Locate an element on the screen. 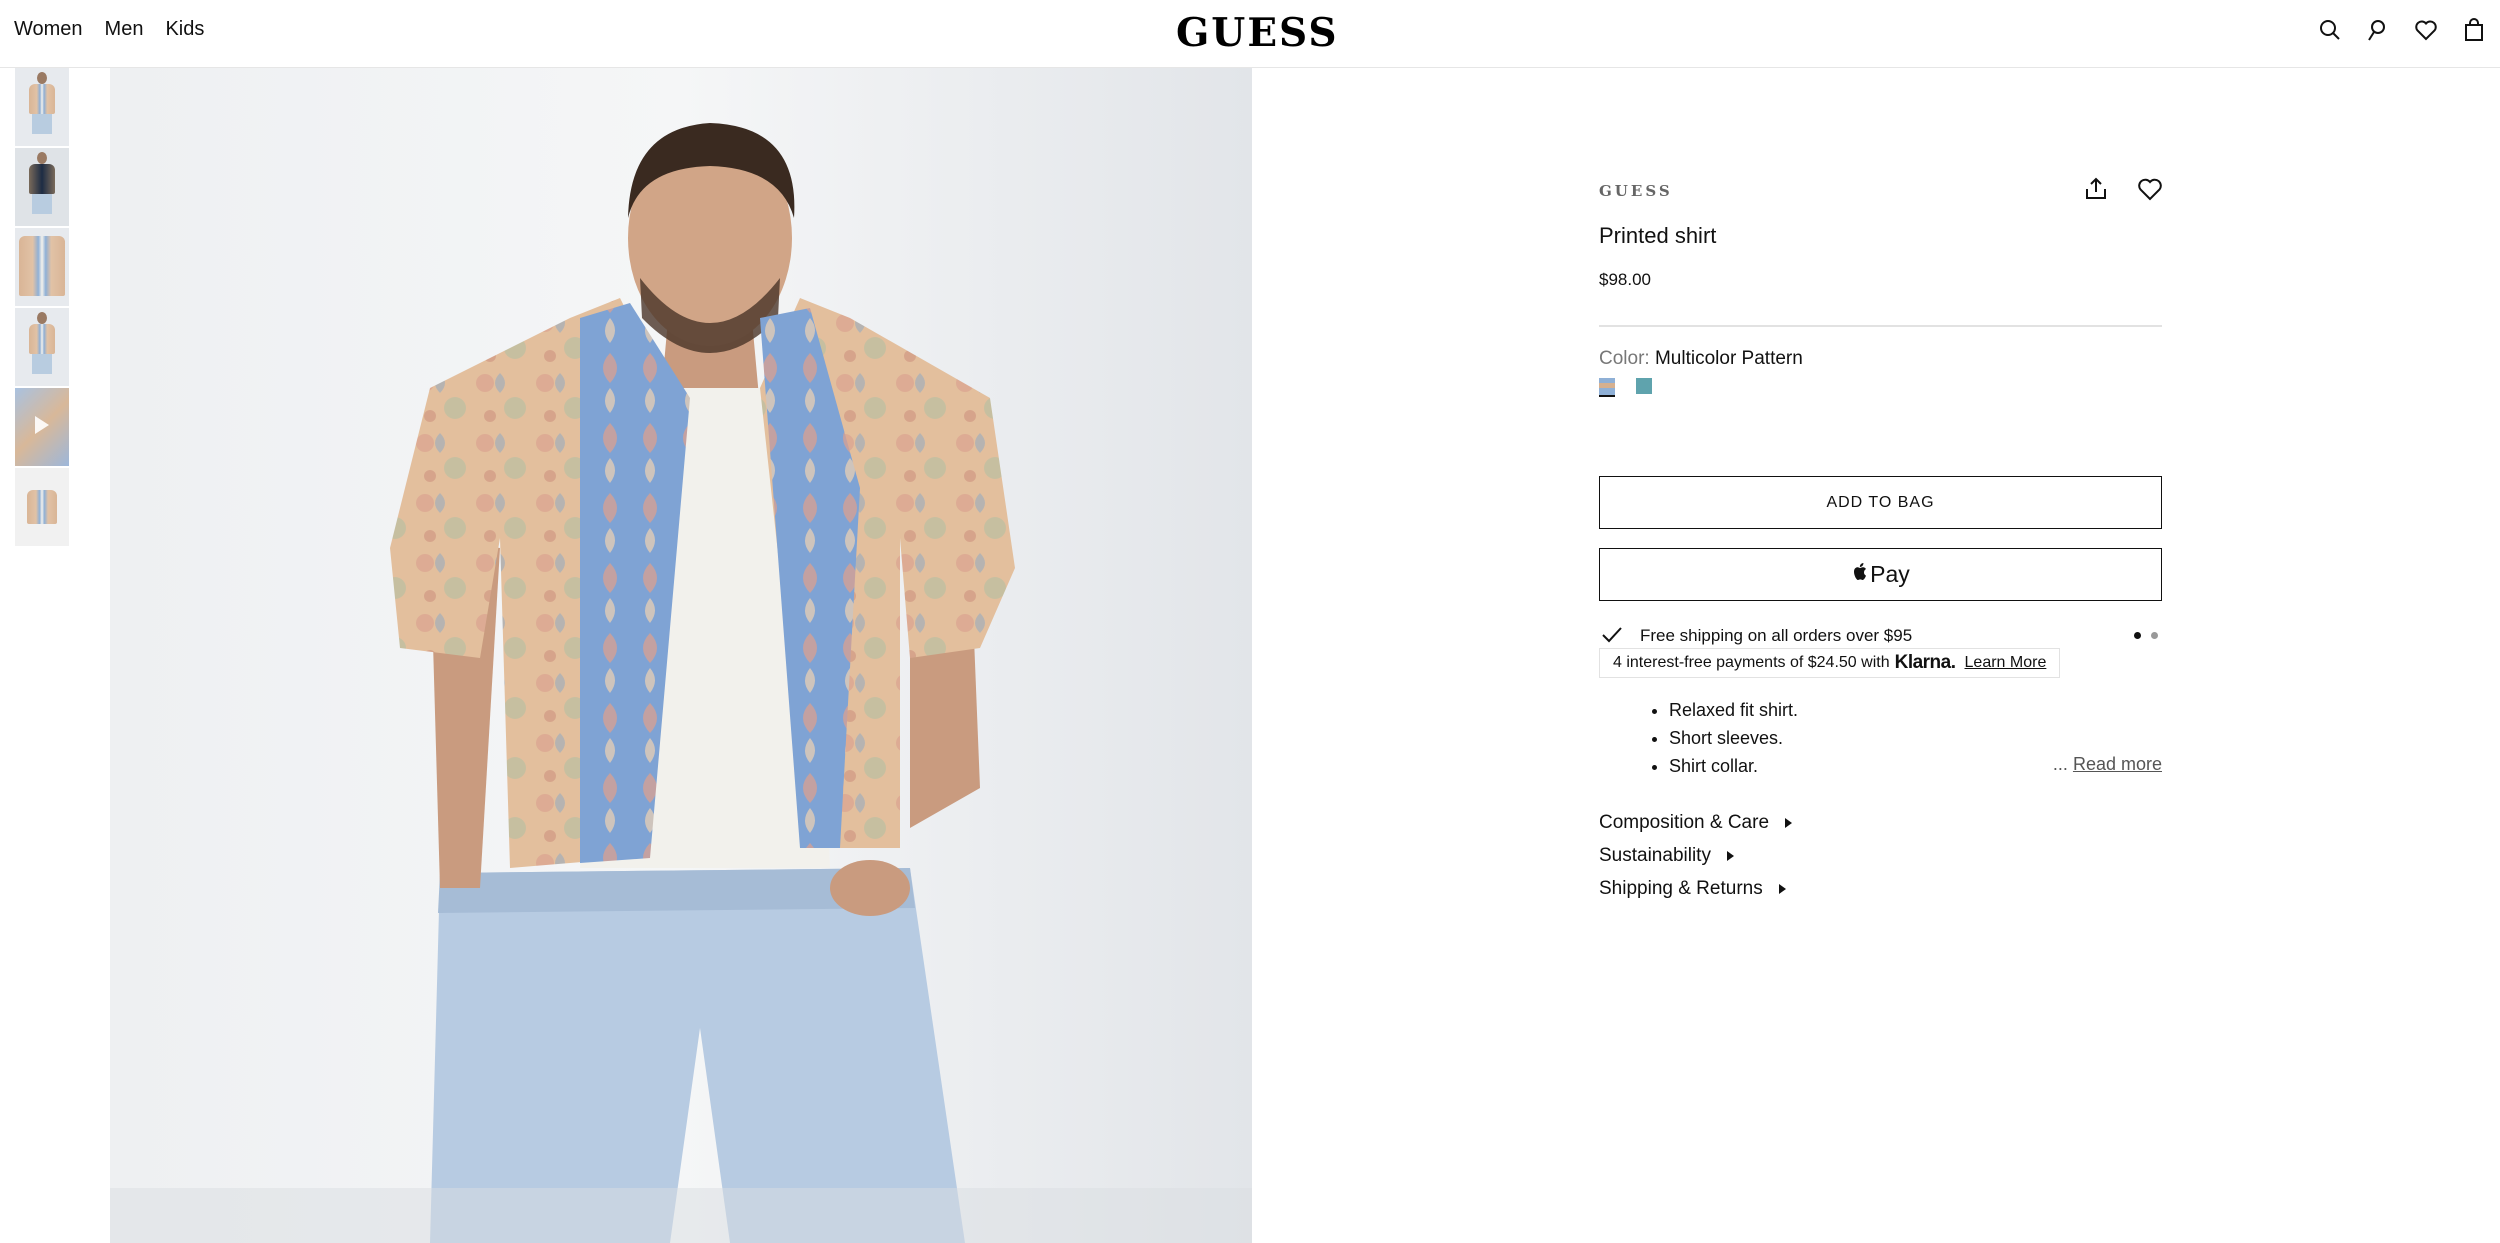 This screenshot has width=2500, height=1243. product-title: Printed shirt is located at coordinates (1658, 235).